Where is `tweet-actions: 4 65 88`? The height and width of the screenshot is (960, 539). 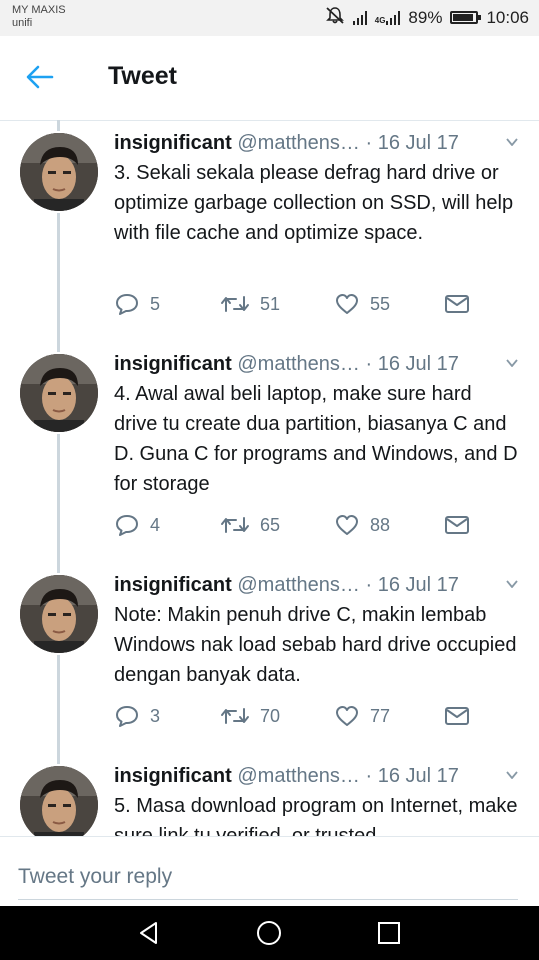
tweet-actions: 4 65 88 is located at coordinates (304, 525).